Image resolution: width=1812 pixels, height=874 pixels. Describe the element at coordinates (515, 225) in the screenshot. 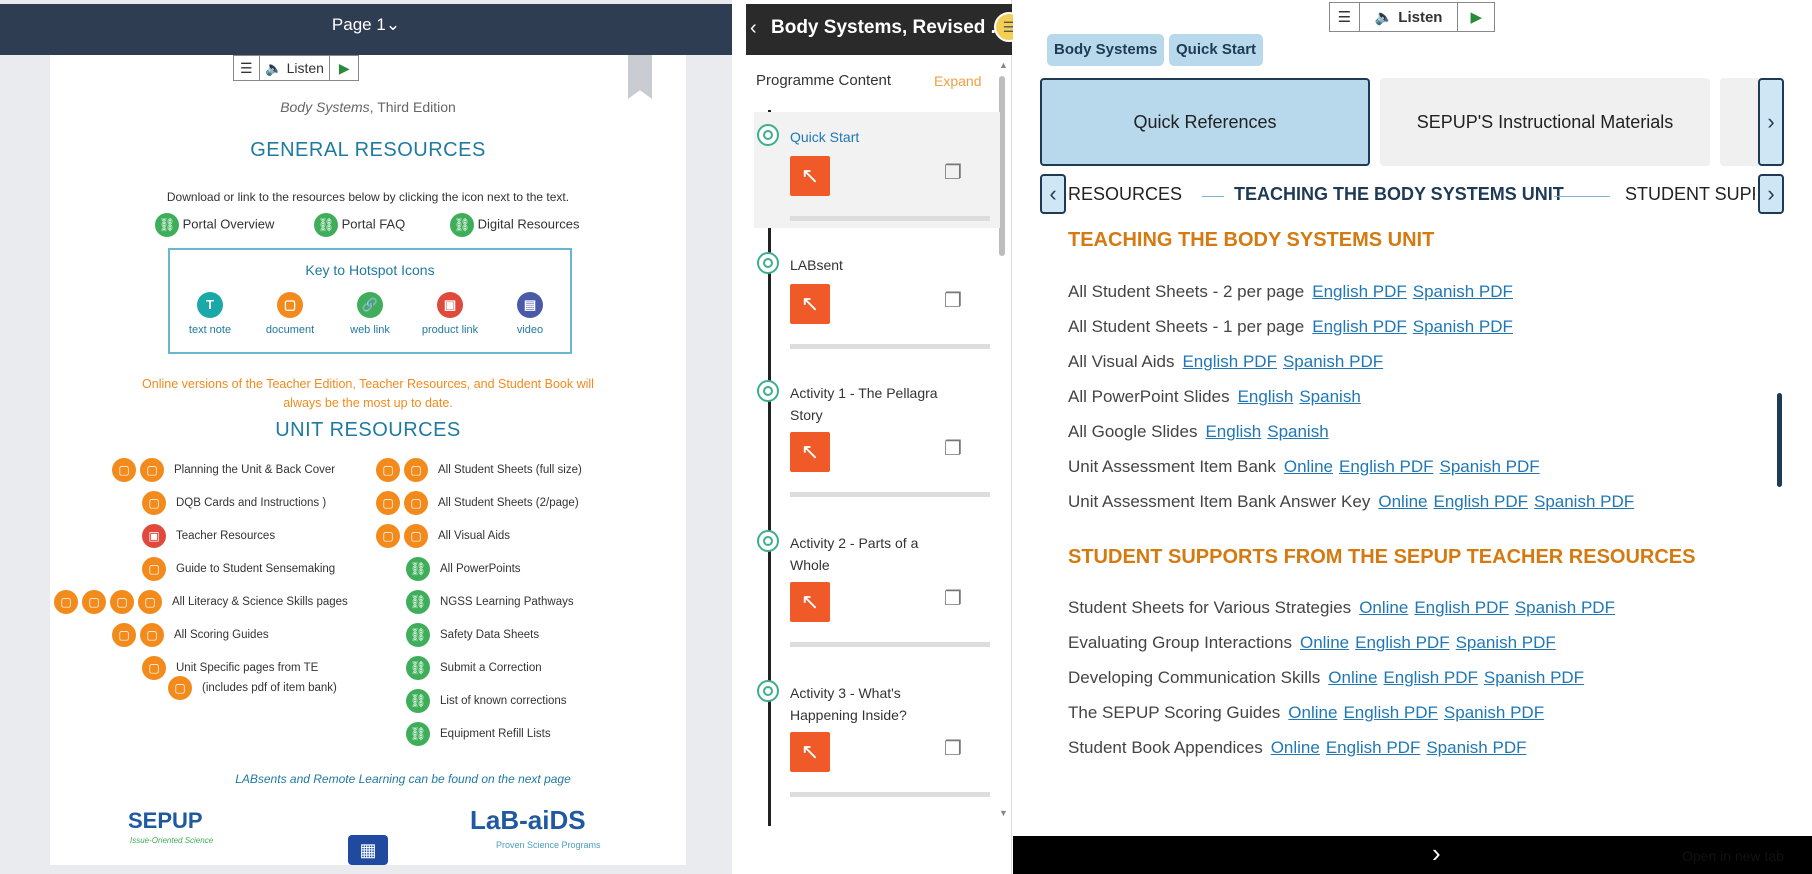

I see `general-link-digital-resources: ⛓ Digital Resources` at that location.